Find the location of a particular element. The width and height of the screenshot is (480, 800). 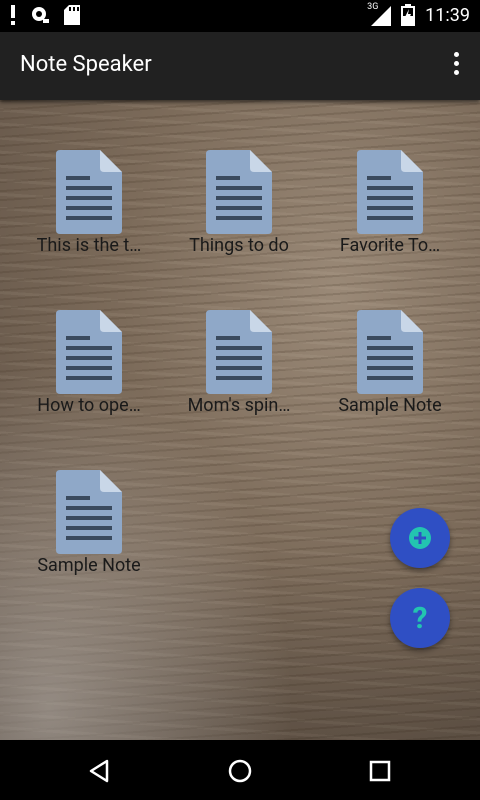

sd-card-icon is located at coordinates (72, 15).